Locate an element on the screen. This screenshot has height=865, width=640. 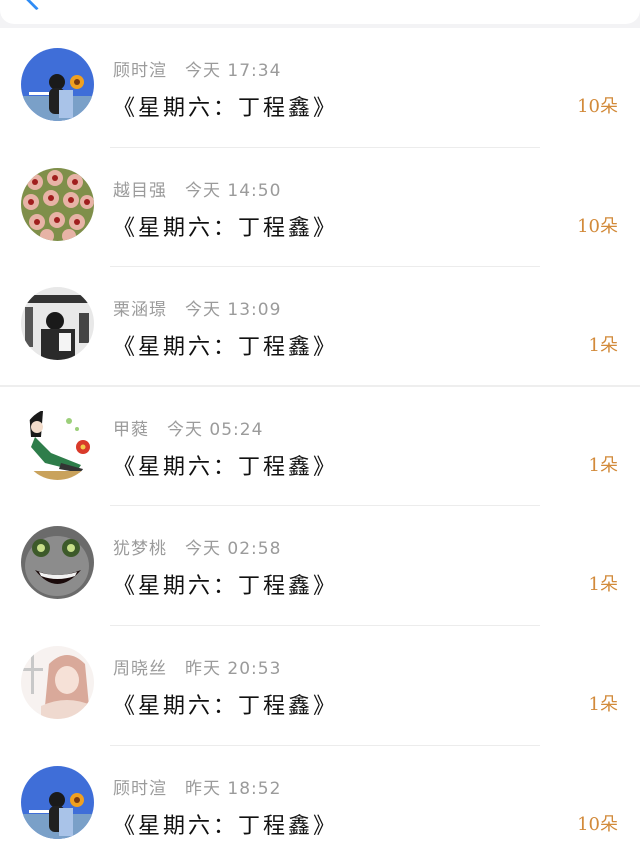
sender-meta: 栗涵璟 今天 13:09 is located at coordinates (197, 307).